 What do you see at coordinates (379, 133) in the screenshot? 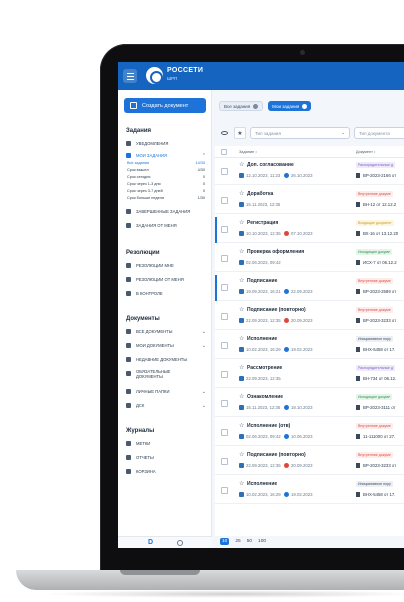
I see `doc-type-select: Тип документа` at bounding box center [379, 133].